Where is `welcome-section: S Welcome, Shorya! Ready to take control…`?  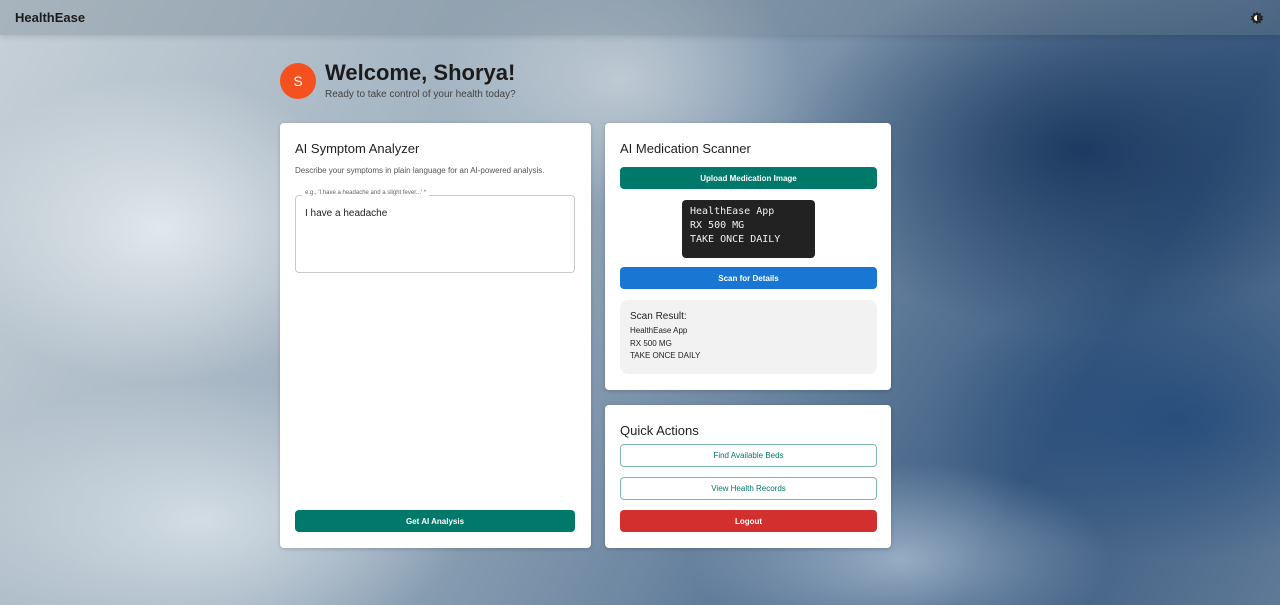
welcome-section: S Welcome, Shorya! Ready to take control… is located at coordinates (398, 80).